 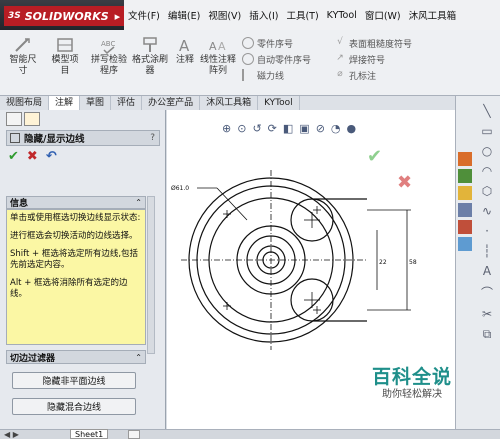 I want to click on hide-nonplanar-edges-button: 隐藏非平面边线, so click(x=74, y=380).